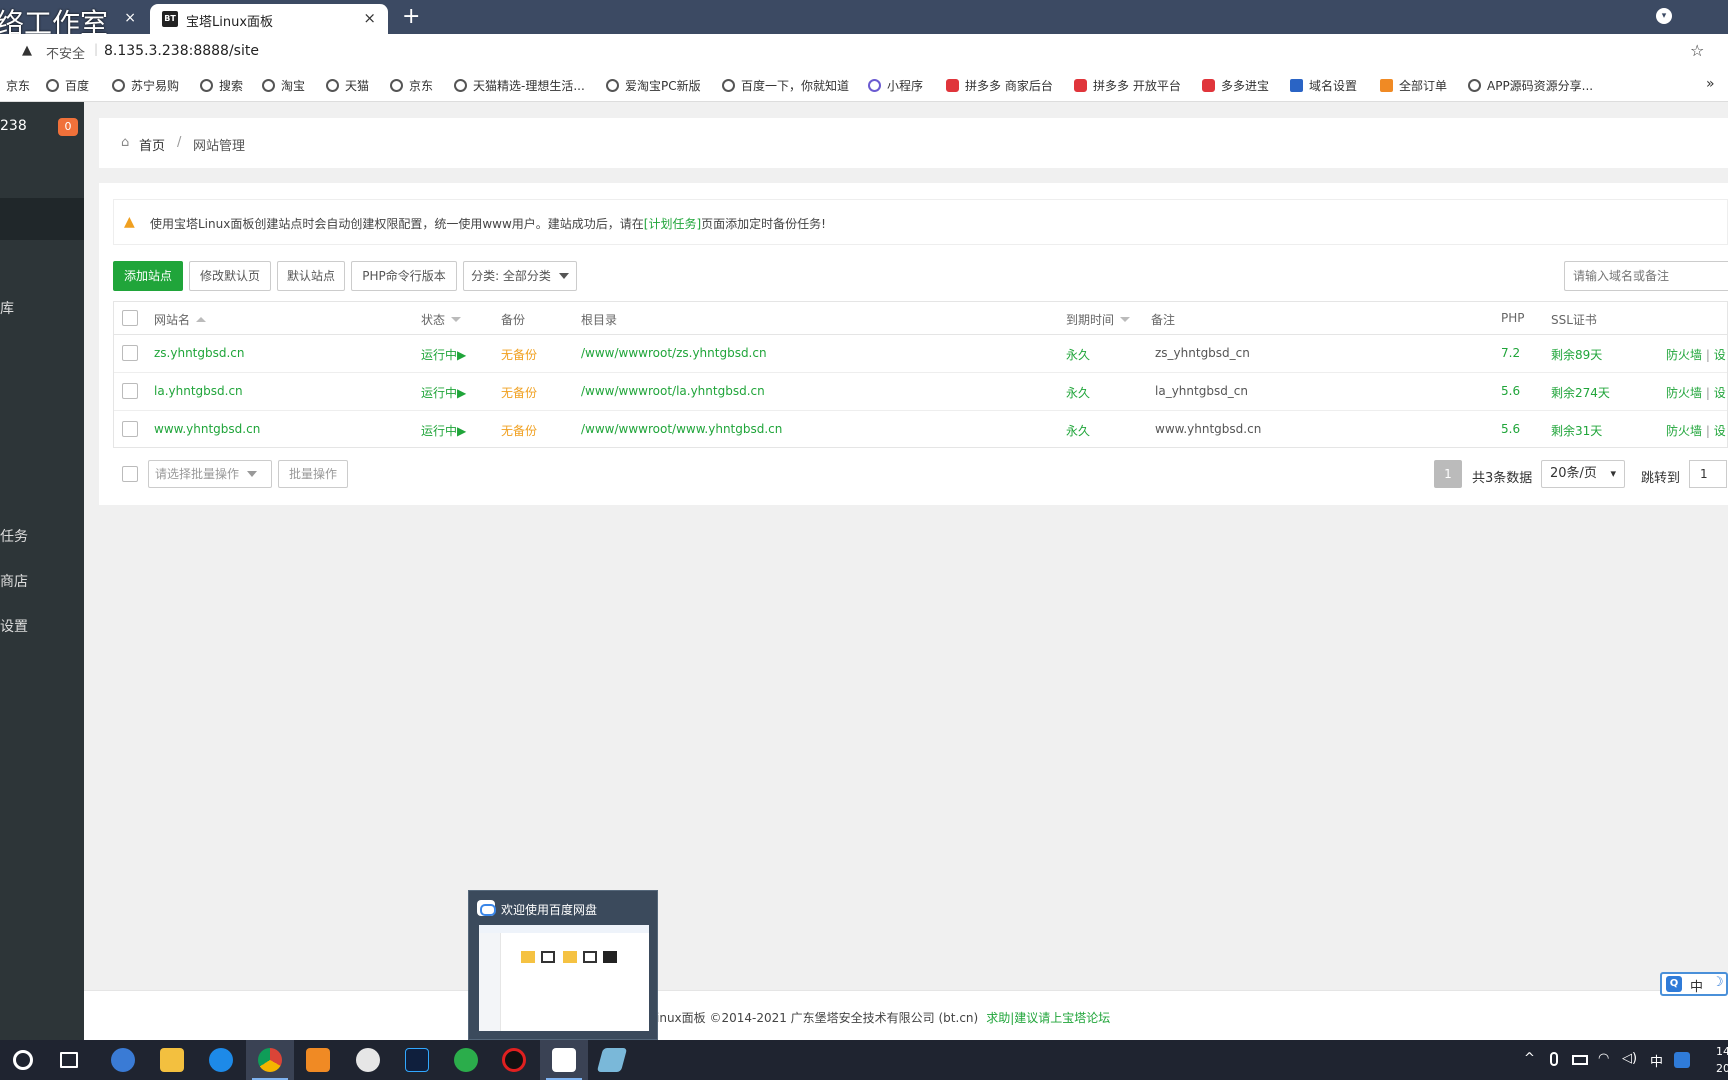  What do you see at coordinates (564, 978) in the screenshot?
I see `preview-thumbnail` at bounding box center [564, 978].